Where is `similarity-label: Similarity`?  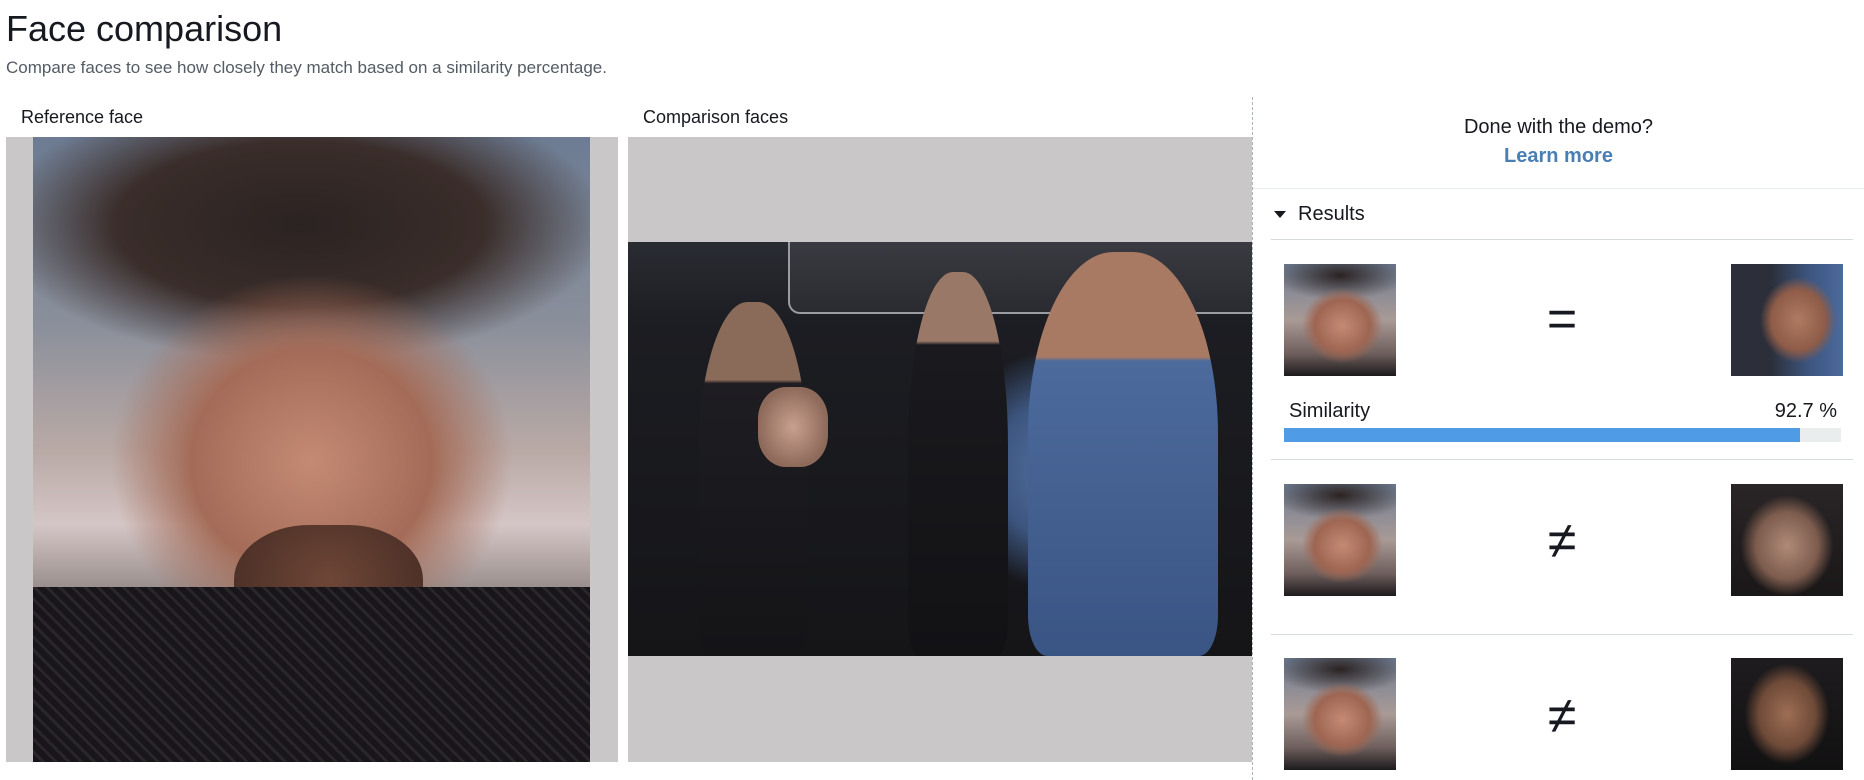 similarity-label: Similarity is located at coordinates (1330, 411).